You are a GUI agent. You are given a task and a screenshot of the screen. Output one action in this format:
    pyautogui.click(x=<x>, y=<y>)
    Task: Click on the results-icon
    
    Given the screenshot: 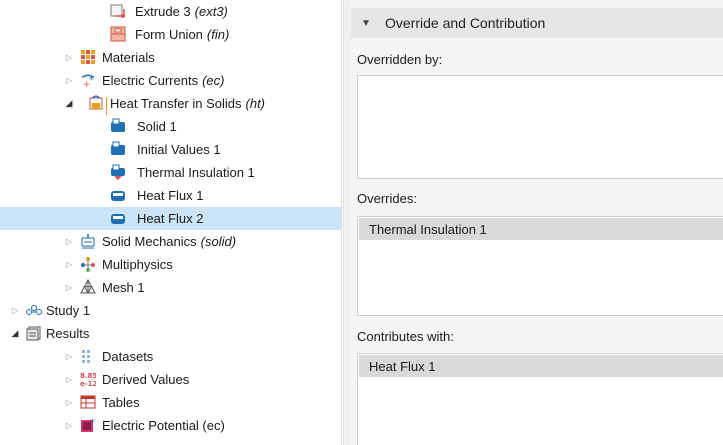 What is the action you would take?
    pyautogui.click(x=34, y=333)
    